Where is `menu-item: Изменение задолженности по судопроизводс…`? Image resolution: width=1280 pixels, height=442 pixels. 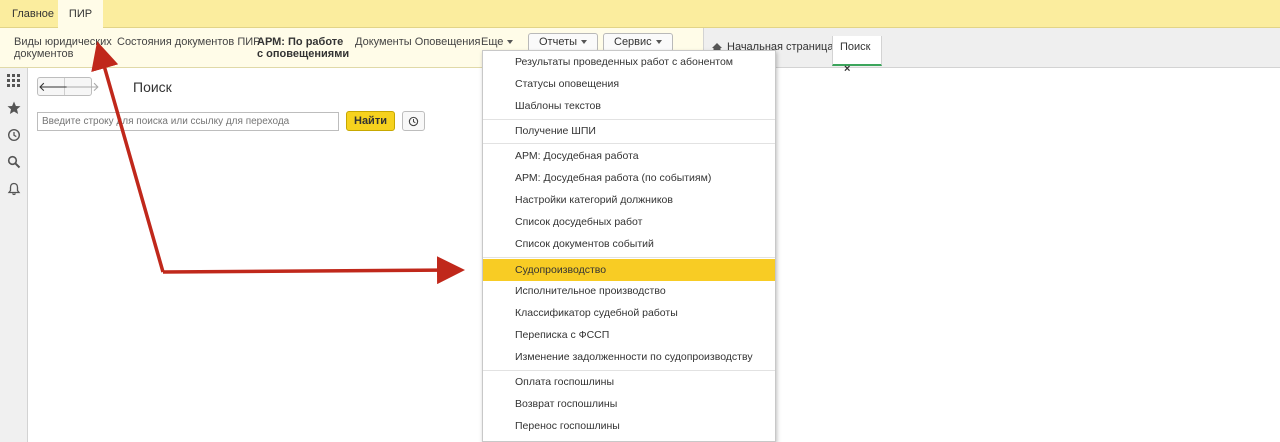
menu-item: Изменение задолженности по судопроизводс… is located at coordinates (629, 357).